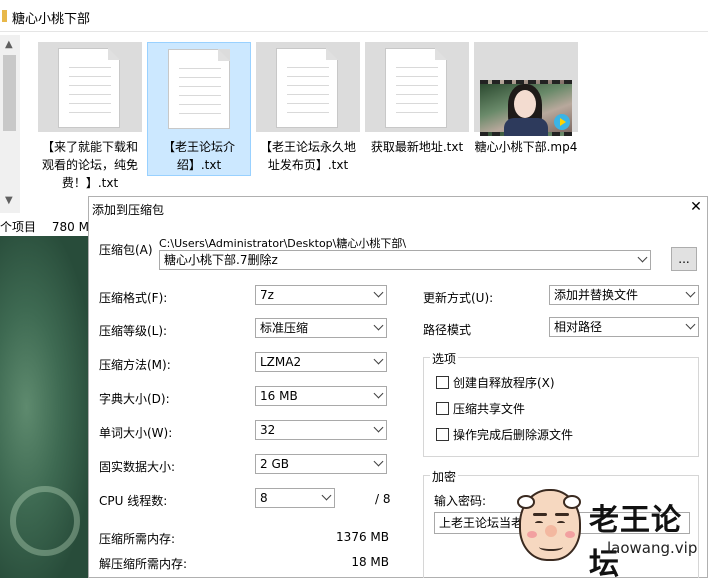 This screenshot has height=578, width=708. What do you see at coordinates (48, 226) in the screenshot?
I see `status-bar: 个项目 780 MB` at bounding box center [48, 226].